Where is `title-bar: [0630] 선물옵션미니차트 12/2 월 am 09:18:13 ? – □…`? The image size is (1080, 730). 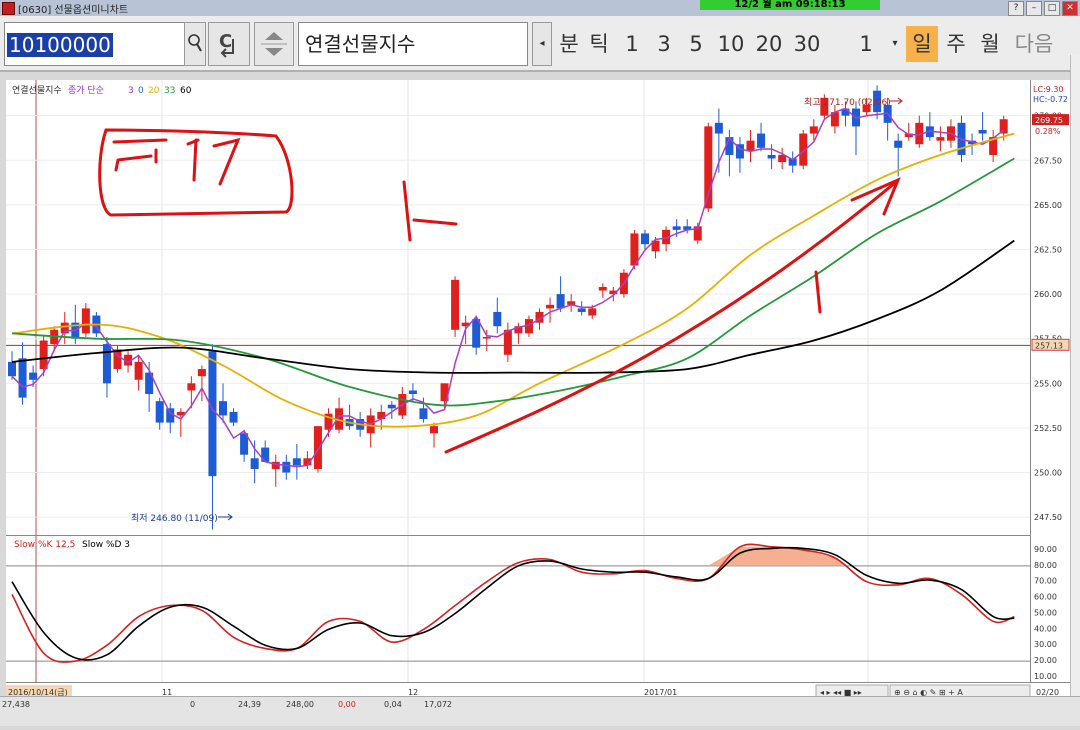 title-bar: [0630] 선물옵션미니차트 12/2 월 am 09:18:13 ? – □… is located at coordinates (540, 8).